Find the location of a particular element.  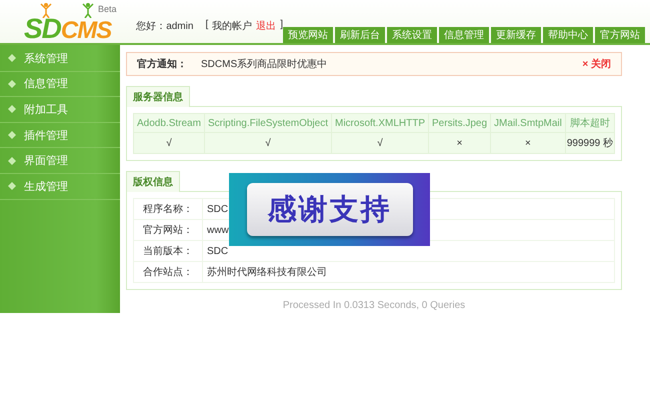

nav-button: 信息管理 is located at coordinates (464, 35).